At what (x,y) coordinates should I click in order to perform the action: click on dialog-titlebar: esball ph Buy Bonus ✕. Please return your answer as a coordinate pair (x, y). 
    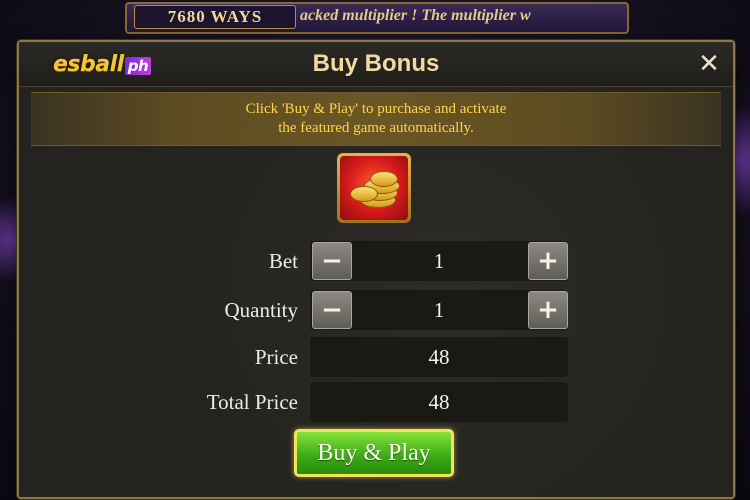
    Looking at the image, I should click on (376, 64).